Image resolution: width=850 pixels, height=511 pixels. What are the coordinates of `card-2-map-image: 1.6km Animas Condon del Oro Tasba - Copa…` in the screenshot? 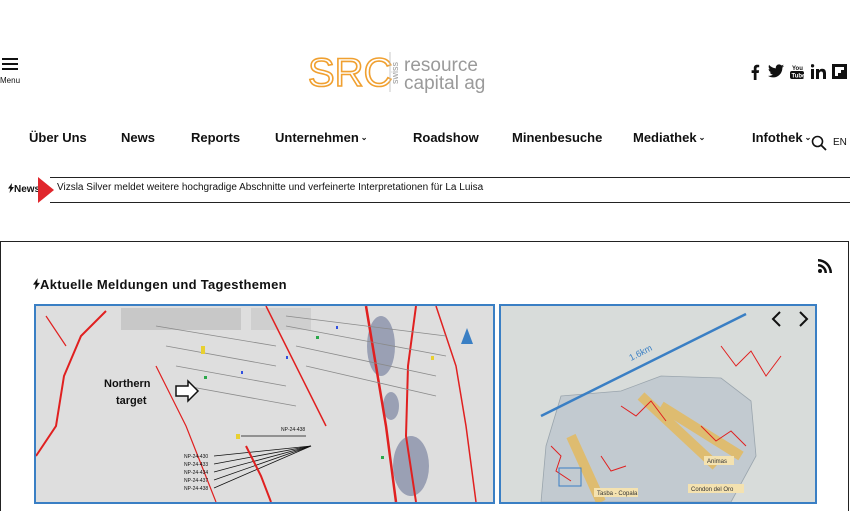 It's located at (658, 404).